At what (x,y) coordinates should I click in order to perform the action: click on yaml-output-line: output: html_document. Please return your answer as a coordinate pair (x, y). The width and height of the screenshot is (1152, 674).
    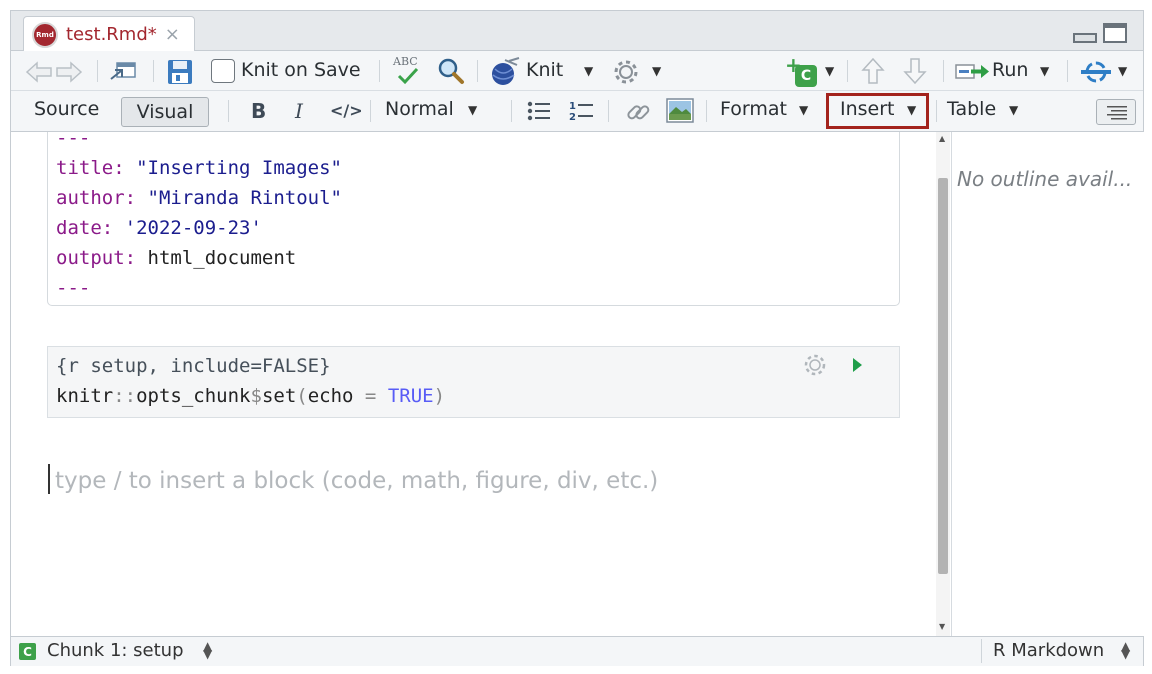
    Looking at the image, I should click on (176, 258).